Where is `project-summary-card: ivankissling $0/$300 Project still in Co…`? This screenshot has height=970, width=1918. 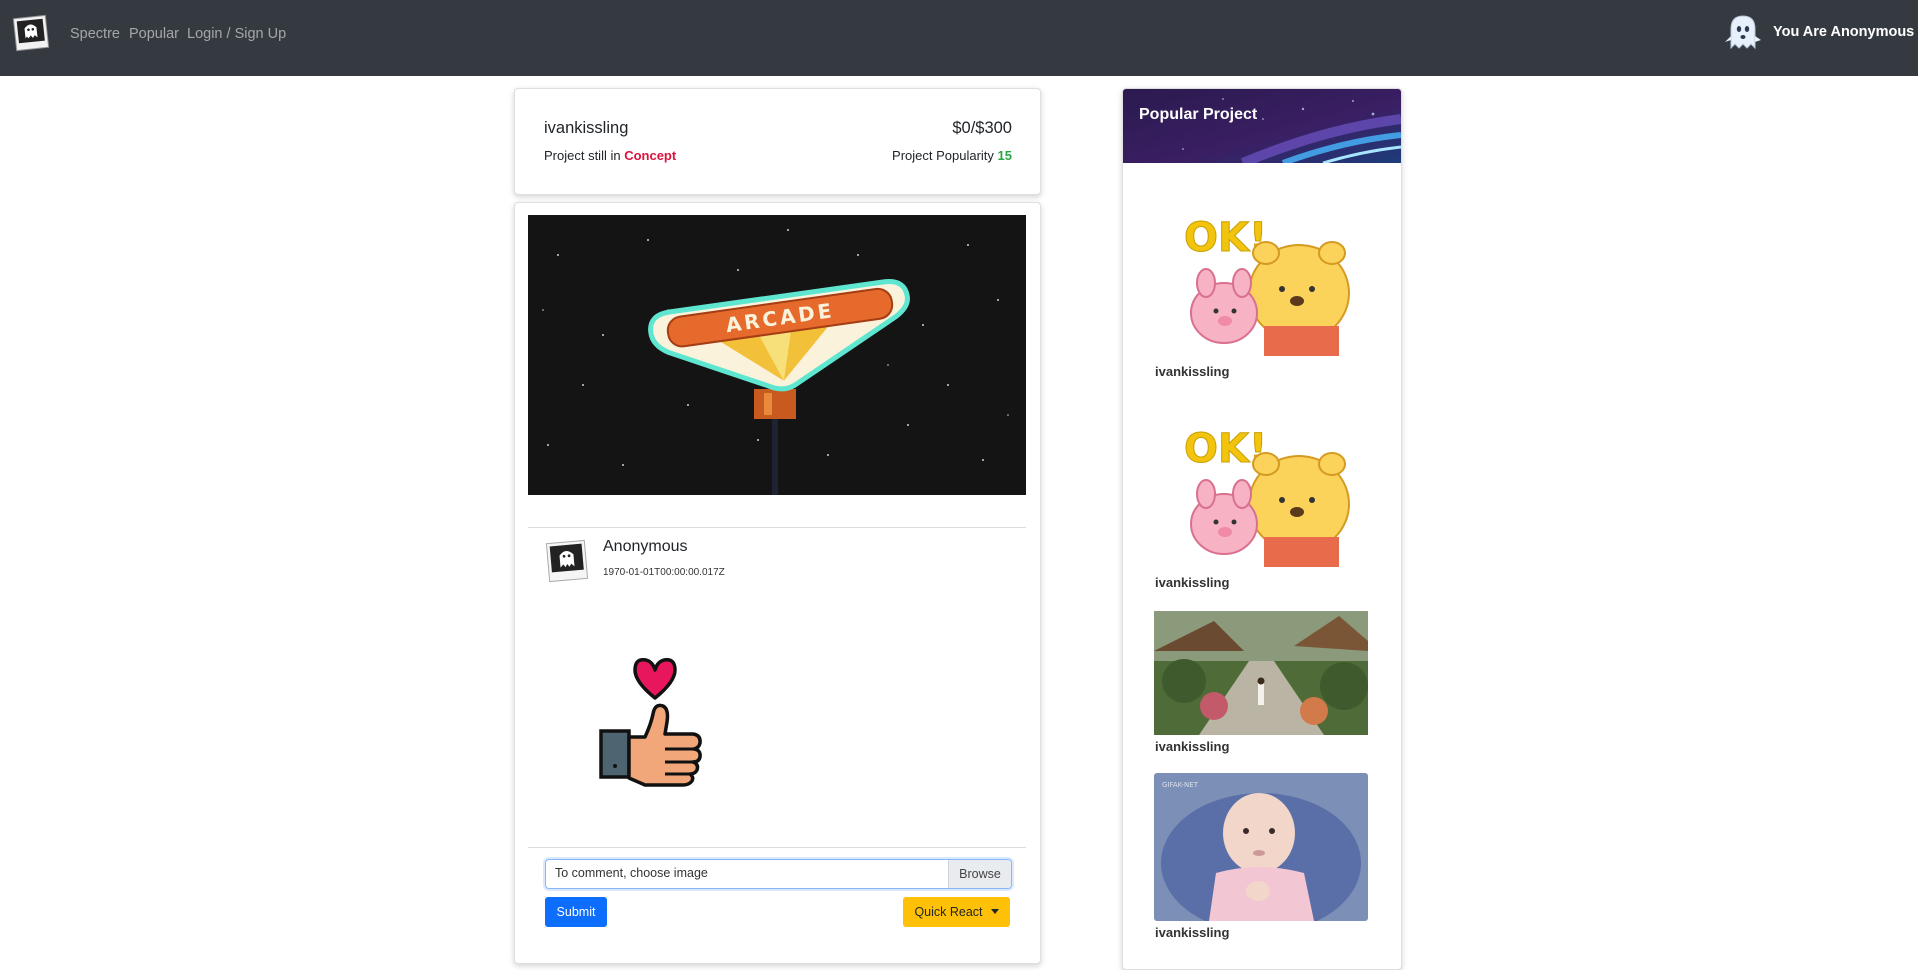
project-summary-card: ivankissling $0/$300 Project still in Co… is located at coordinates (777, 141).